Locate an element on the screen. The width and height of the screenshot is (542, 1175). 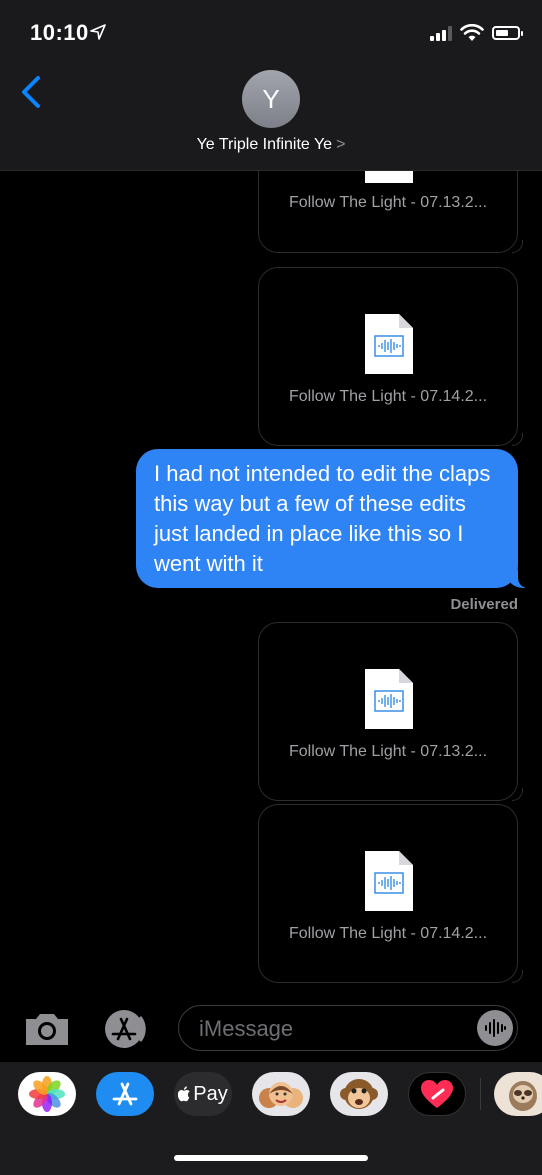
memoji-stickers-icon is located at coordinates (281, 1095).